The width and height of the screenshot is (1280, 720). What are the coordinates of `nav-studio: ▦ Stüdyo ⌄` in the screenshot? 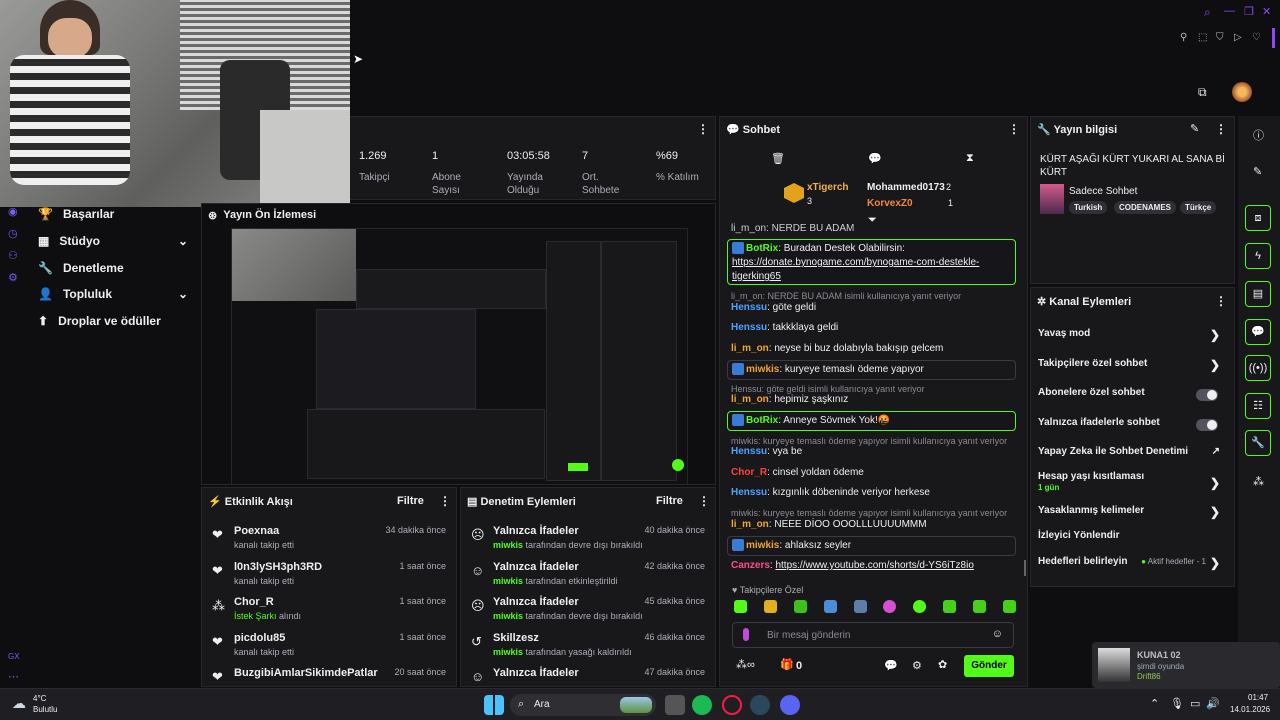 It's located at (113, 241).